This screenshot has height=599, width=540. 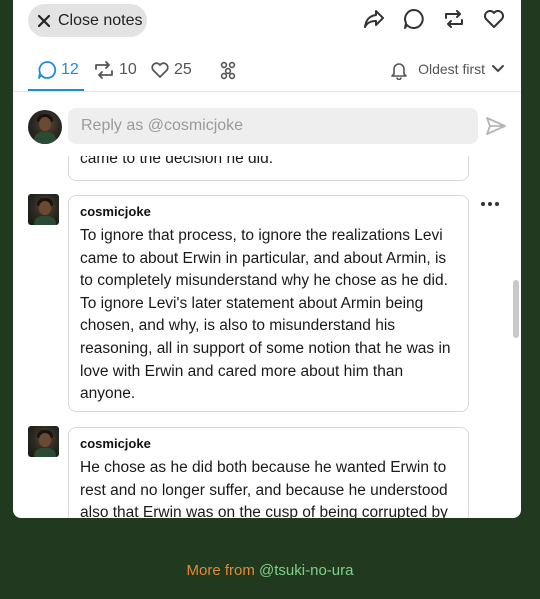 What do you see at coordinates (115, 70) in the screenshot?
I see `tab-reblogs: 10` at bounding box center [115, 70].